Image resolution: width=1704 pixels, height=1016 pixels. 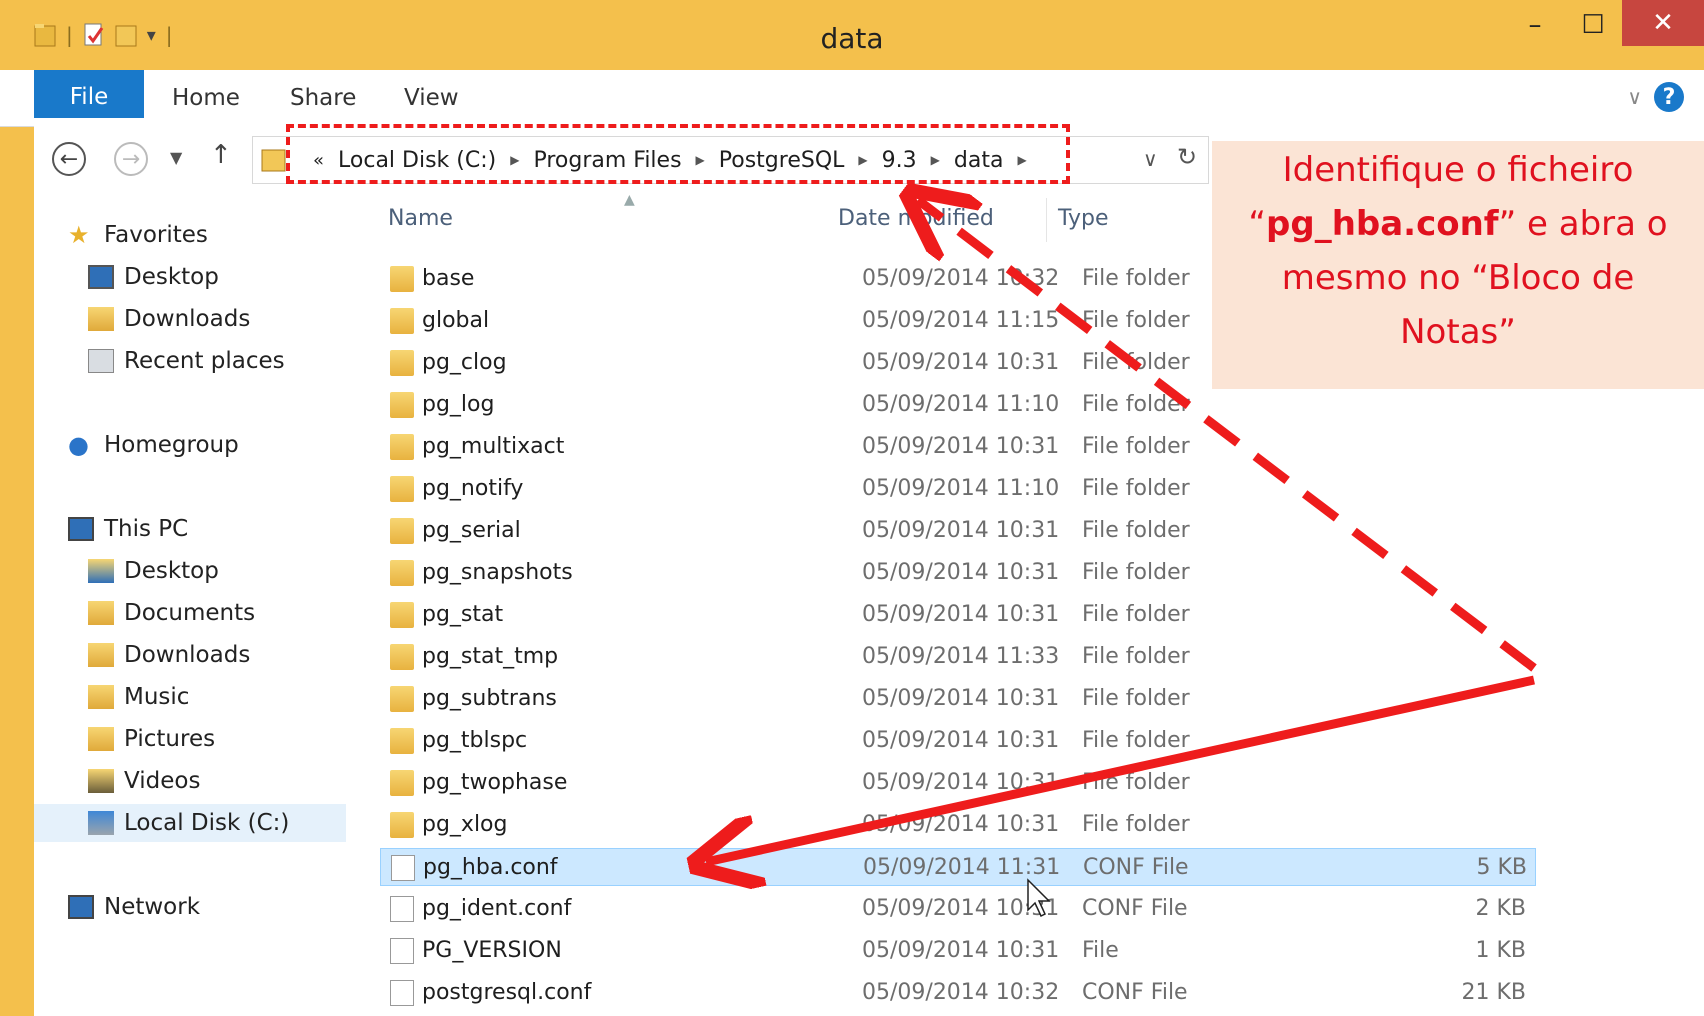 I want to click on table-row: PG_VERSION 05/09/2014 10:31 File 1 KB, so click(x=958, y=951).